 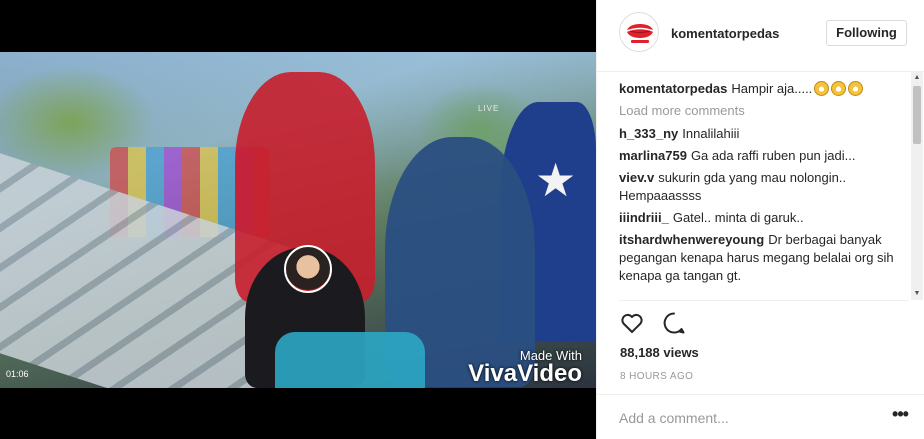 What do you see at coordinates (489, 108) in the screenshot?
I see `video-overlay-text: LIVE` at bounding box center [489, 108].